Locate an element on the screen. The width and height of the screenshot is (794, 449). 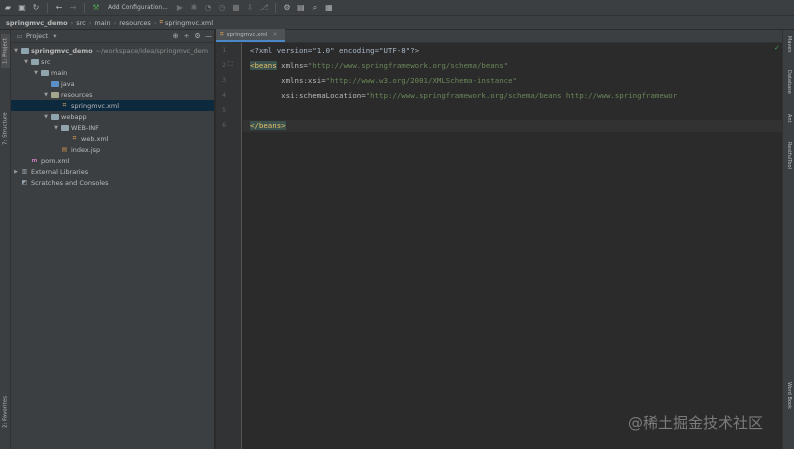
line-number: 6 is located at coordinates (224, 125).